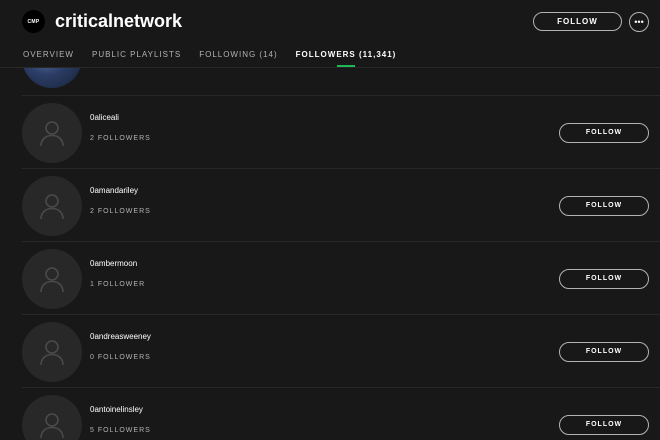  What do you see at coordinates (118, 284) in the screenshot?
I see `follower-count: 1 FOLLOWER` at bounding box center [118, 284].